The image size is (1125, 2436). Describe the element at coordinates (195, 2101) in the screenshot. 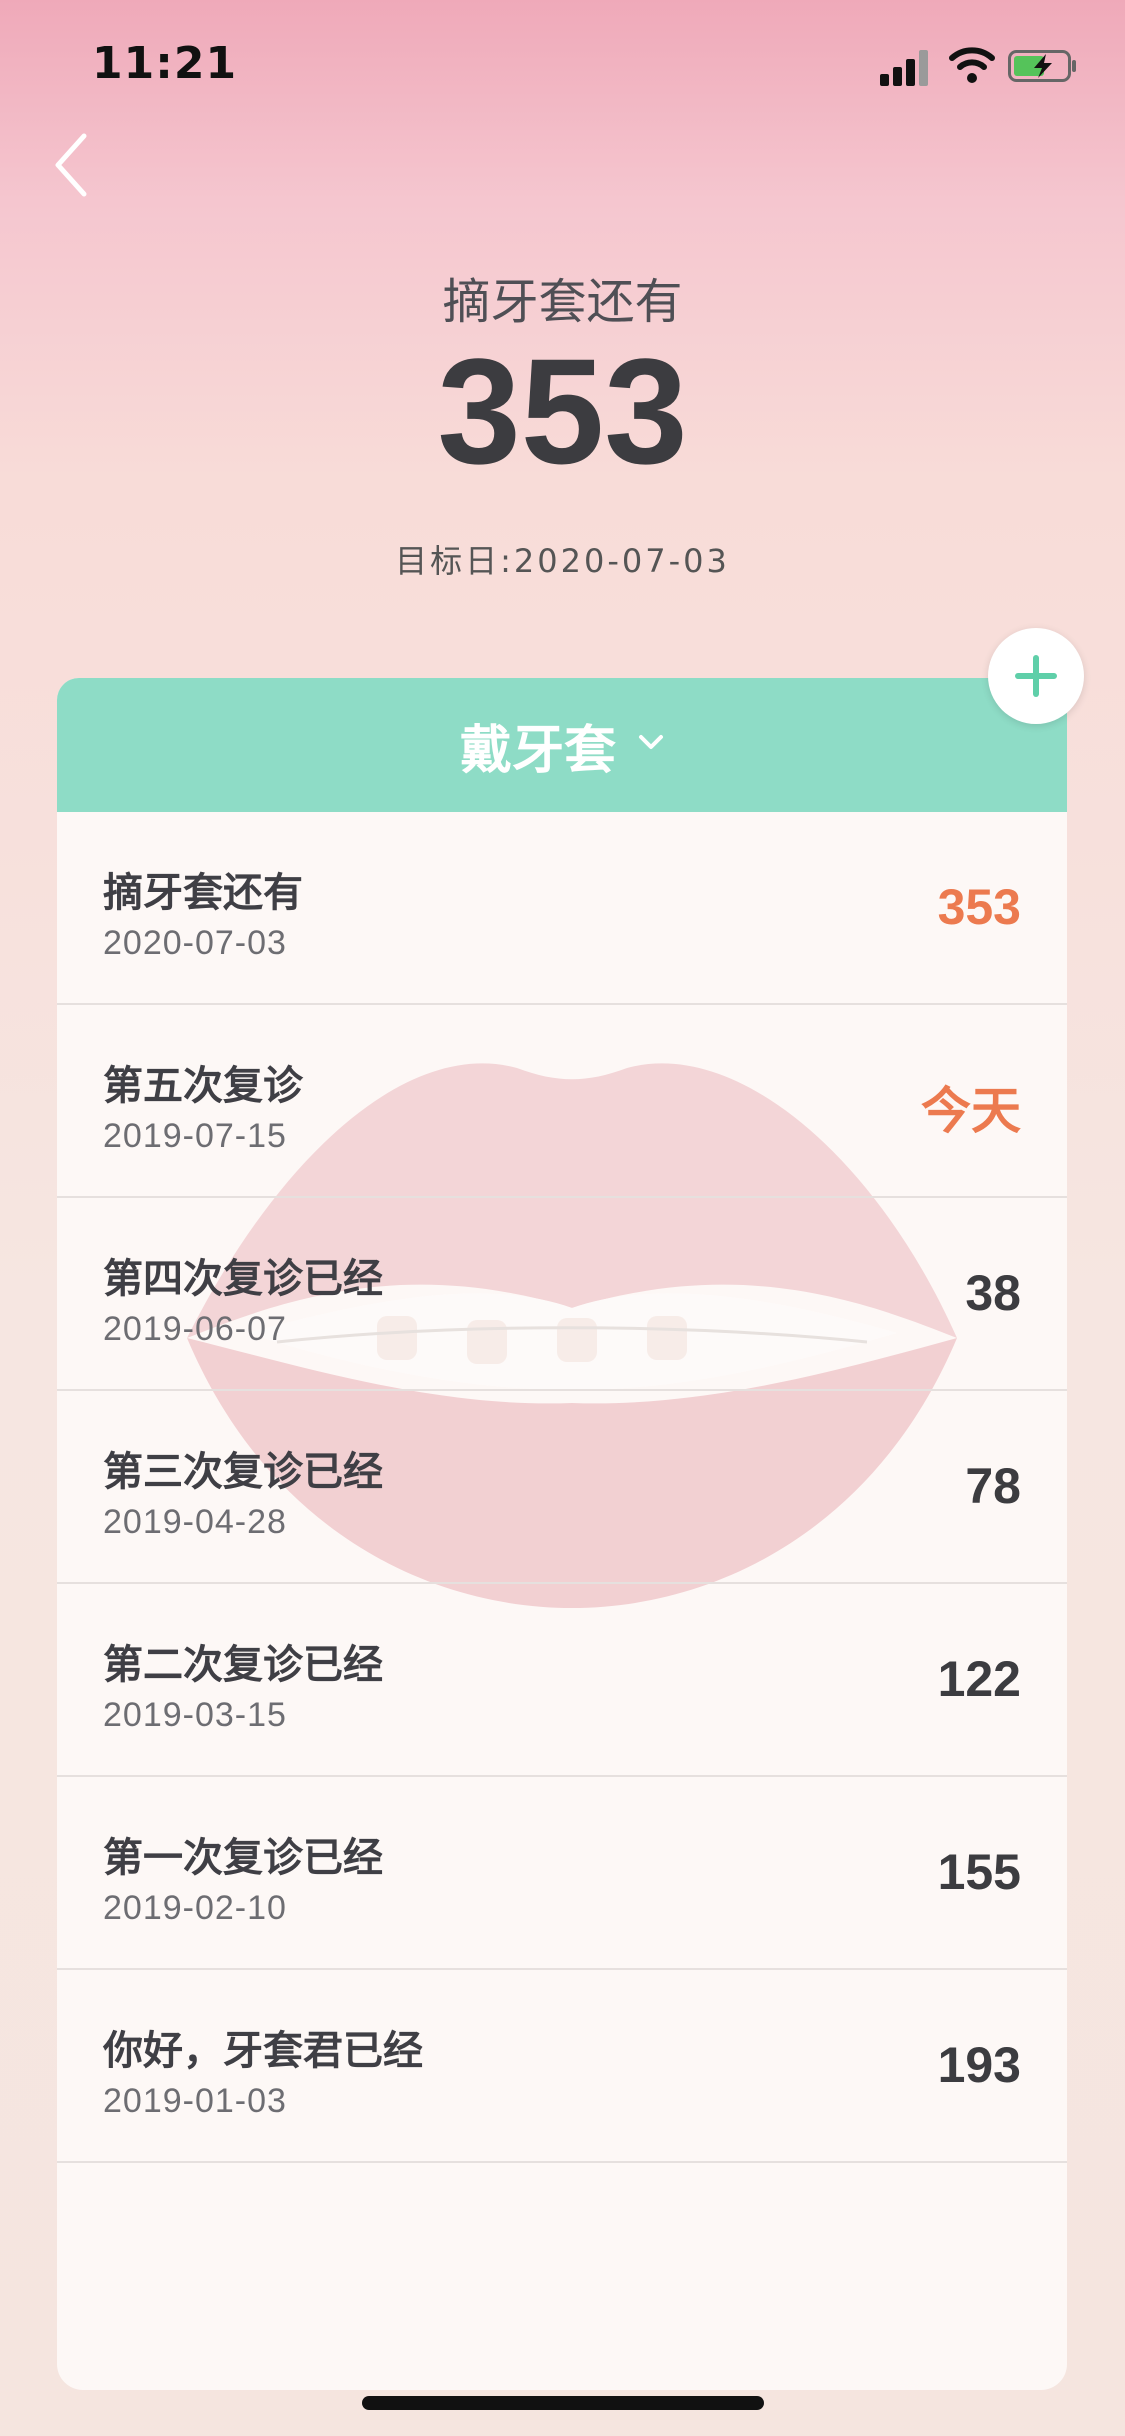

I see `event-date: 2019-01-03` at that location.